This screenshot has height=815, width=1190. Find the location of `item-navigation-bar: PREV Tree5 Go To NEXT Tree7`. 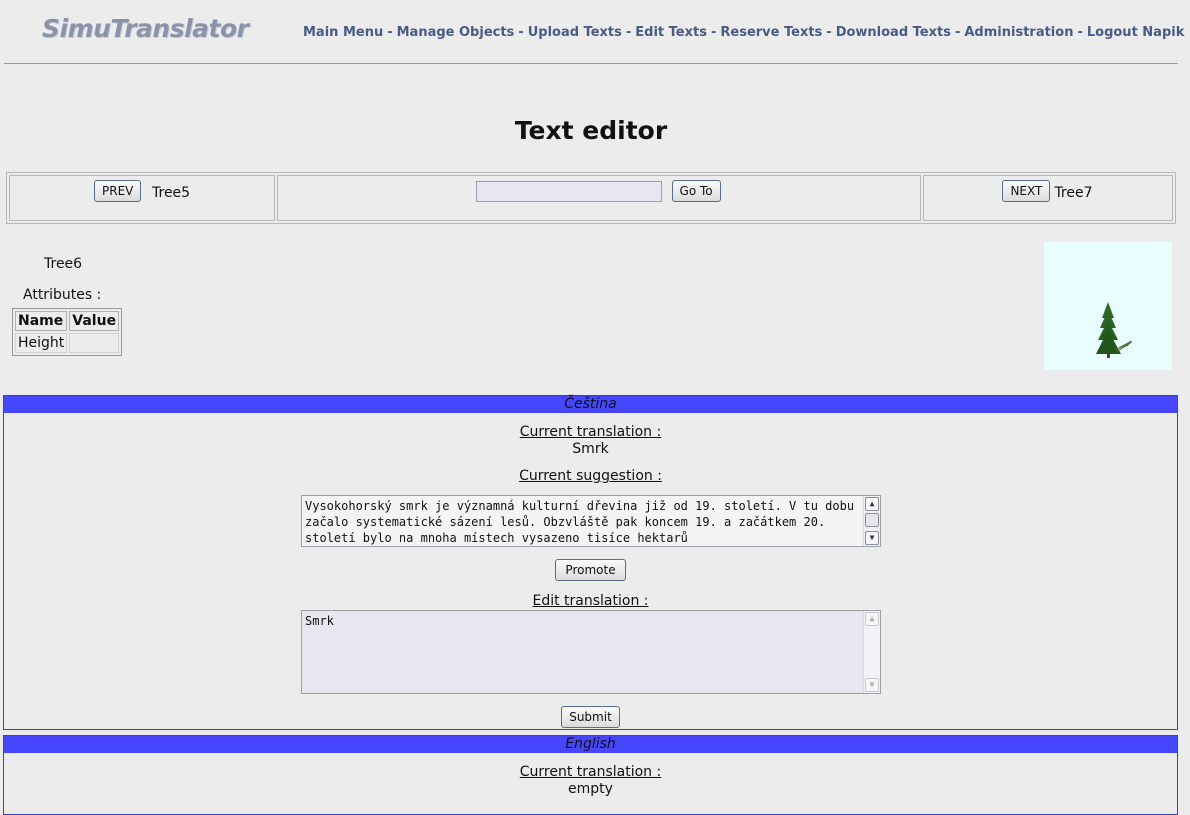

item-navigation-bar: PREV Tree5 Go To NEXT Tree7 is located at coordinates (591, 198).